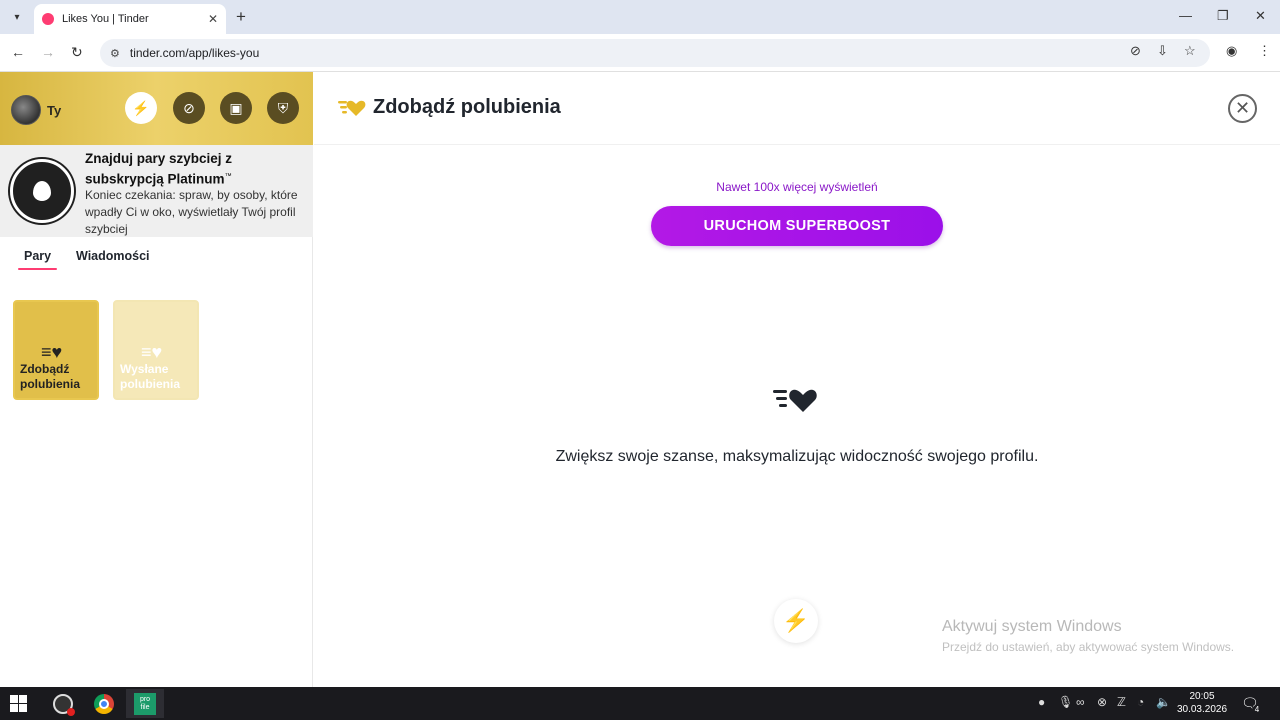 Image resolution: width=1280 pixels, height=720 pixels. What do you see at coordinates (1121, 702) in the screenshot?
I see `ime-tray-icon: ℤ` at bounding box center [1121, 702].